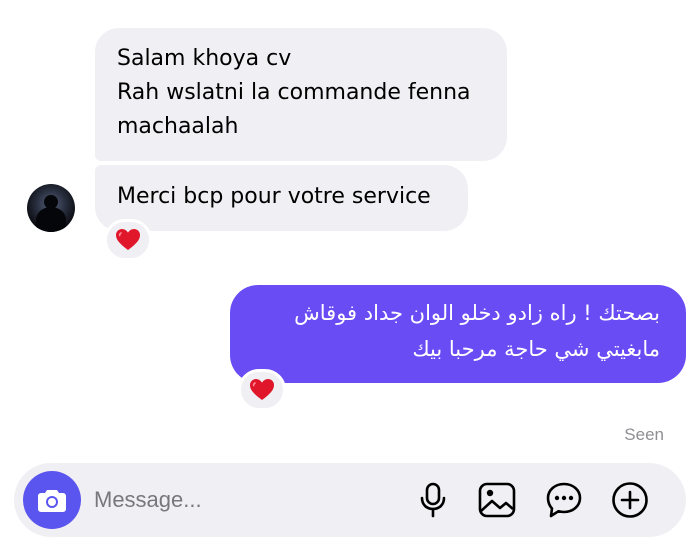 Image resolution: width=700 pixels, height=560 pixels. I want to click on avatar, so click(51, 208).